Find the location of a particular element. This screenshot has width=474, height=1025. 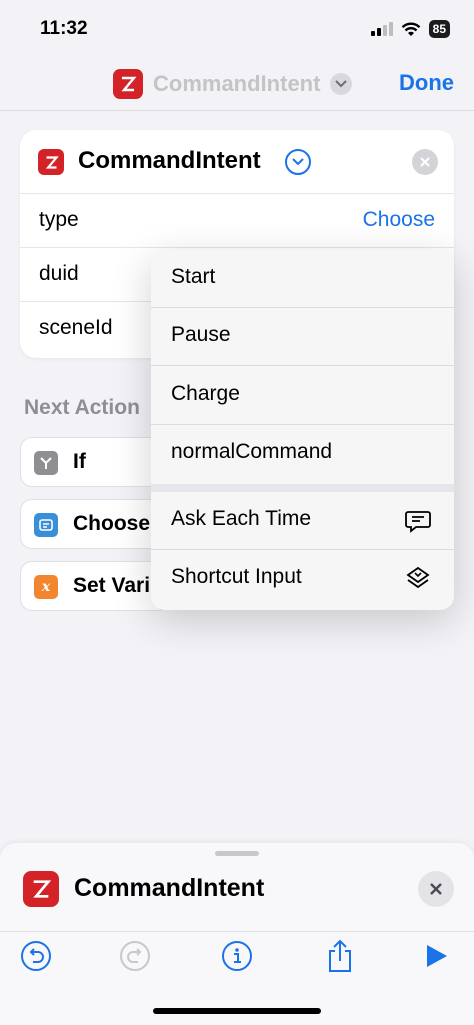

shortcut-layers-icon is located at coordinates (418, 577).